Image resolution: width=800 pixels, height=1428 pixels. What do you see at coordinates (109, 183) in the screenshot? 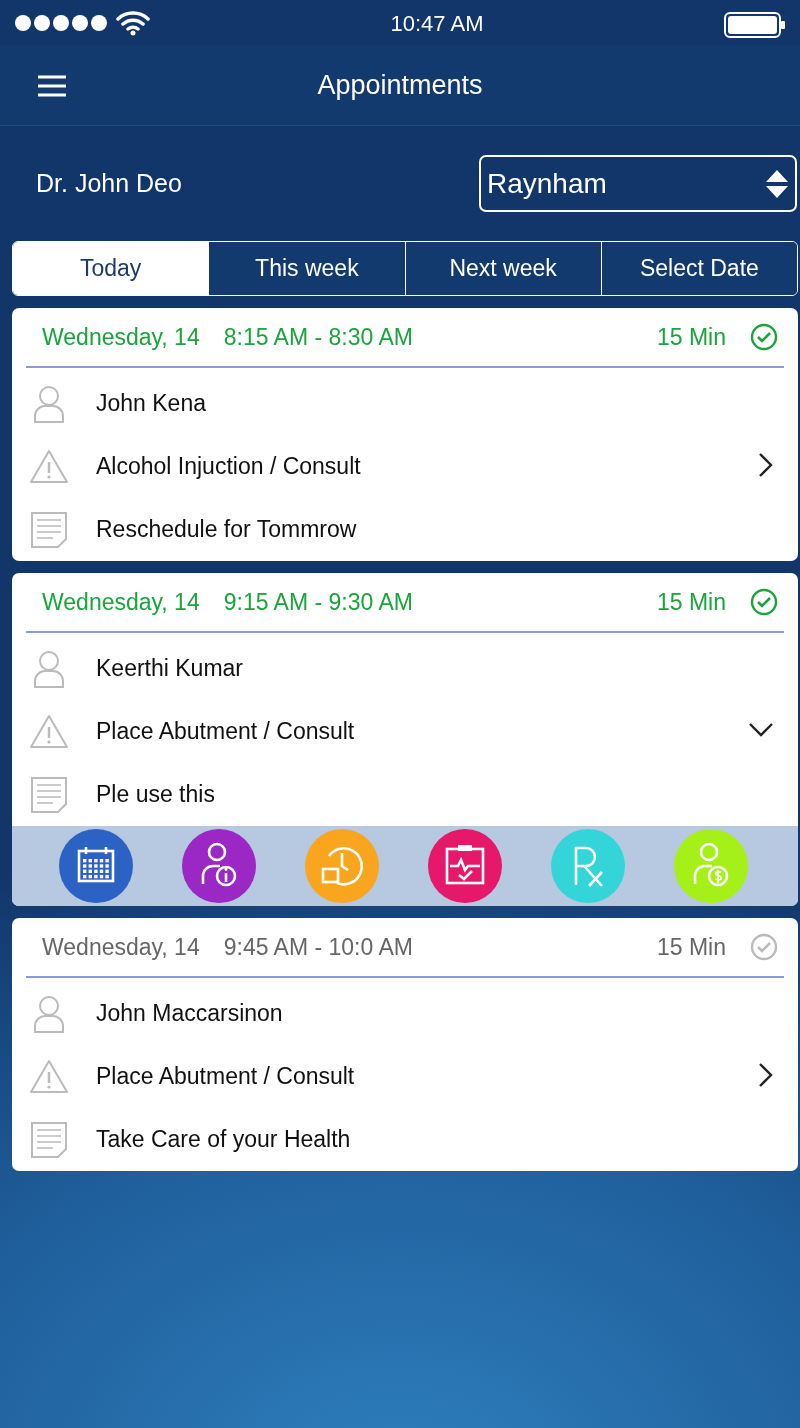
I see `doctor-name: Dr. John Deo` at bounding box center [109, 183].